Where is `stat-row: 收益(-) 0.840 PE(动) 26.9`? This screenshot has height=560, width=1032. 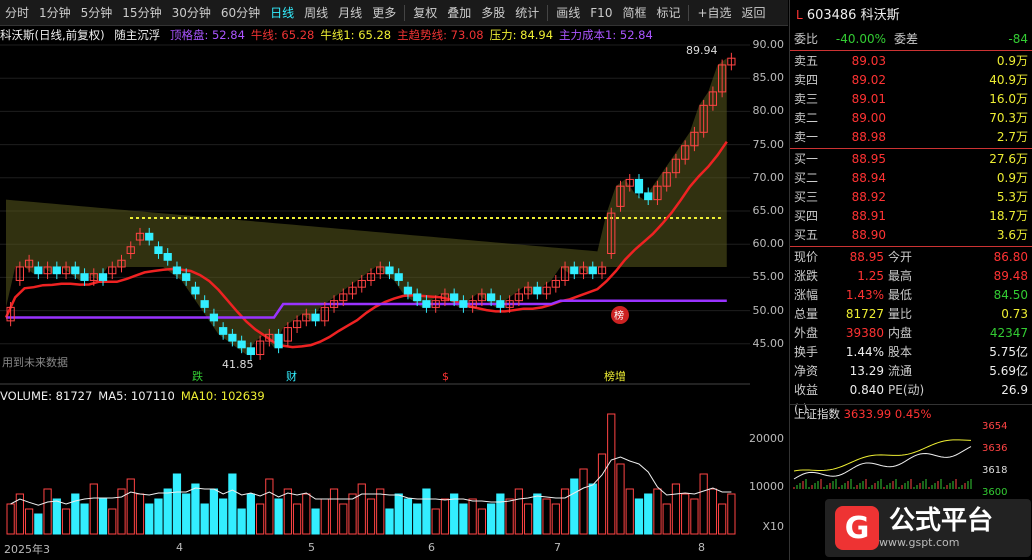
stat-row: 收益(-) 0.840 PE(动) 26.9 is located at coordinates (911, 398).